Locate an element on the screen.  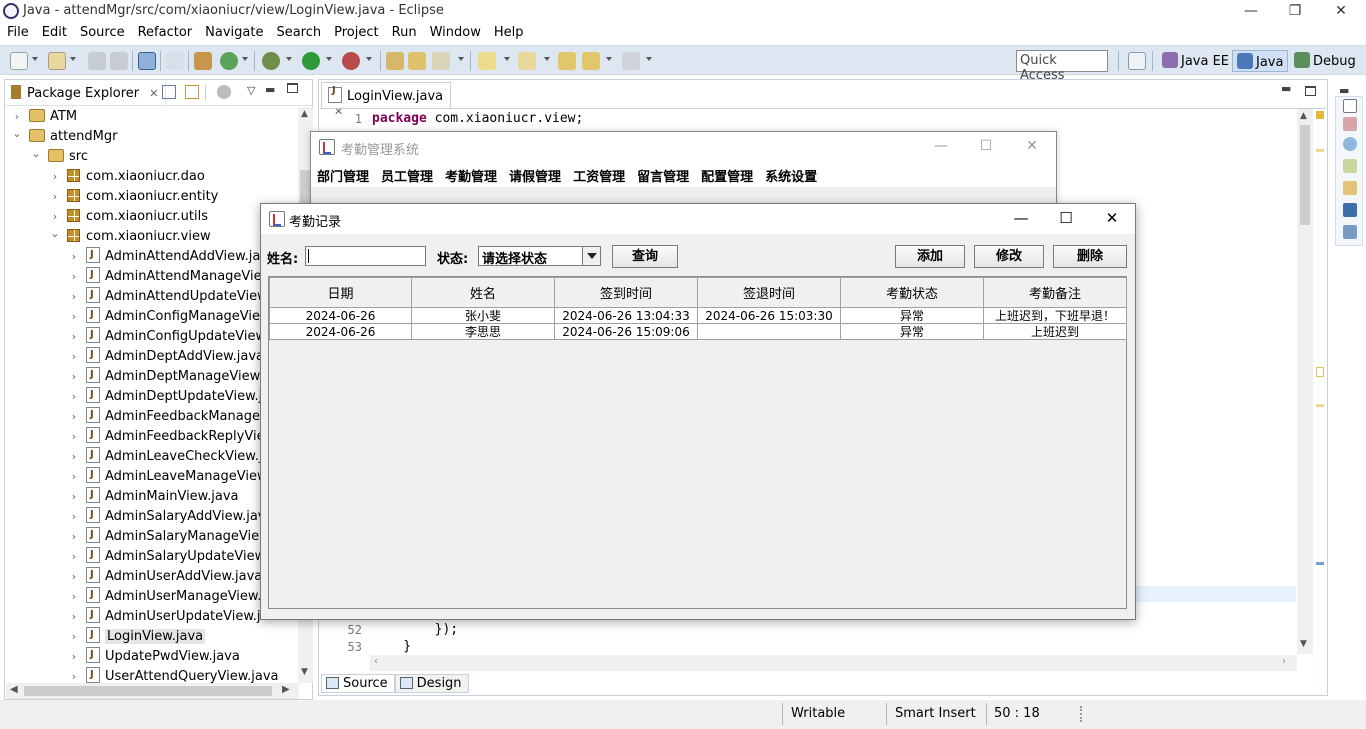
minimize-window-button: — is located at coordinates (1251, 11).